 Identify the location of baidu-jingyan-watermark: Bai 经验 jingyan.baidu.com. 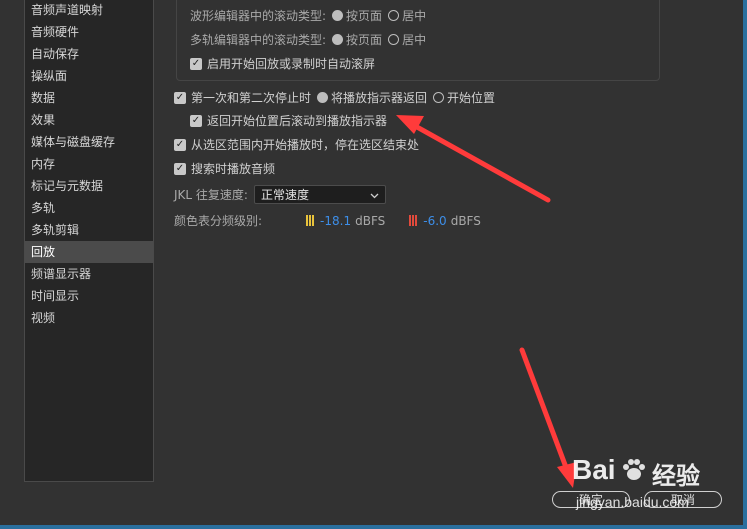
(655, 486).